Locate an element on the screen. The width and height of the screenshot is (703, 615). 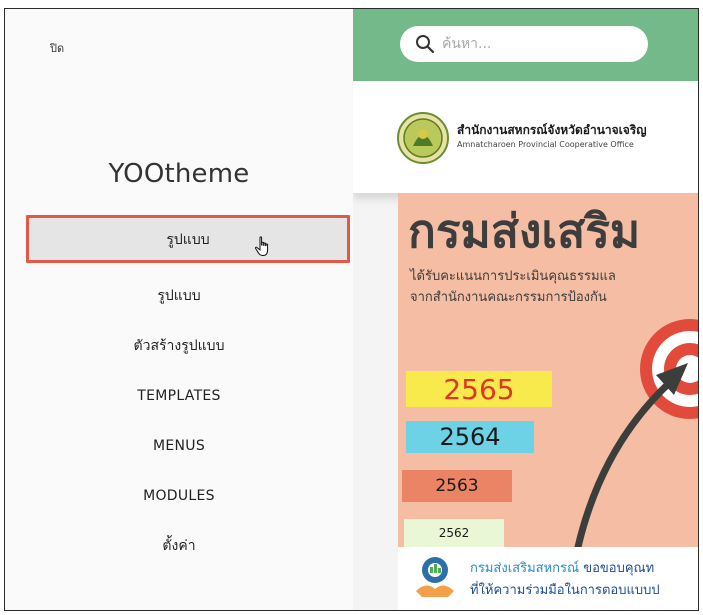
poster-title: กรมส่งเสริม is located at coordinates (524, 231).